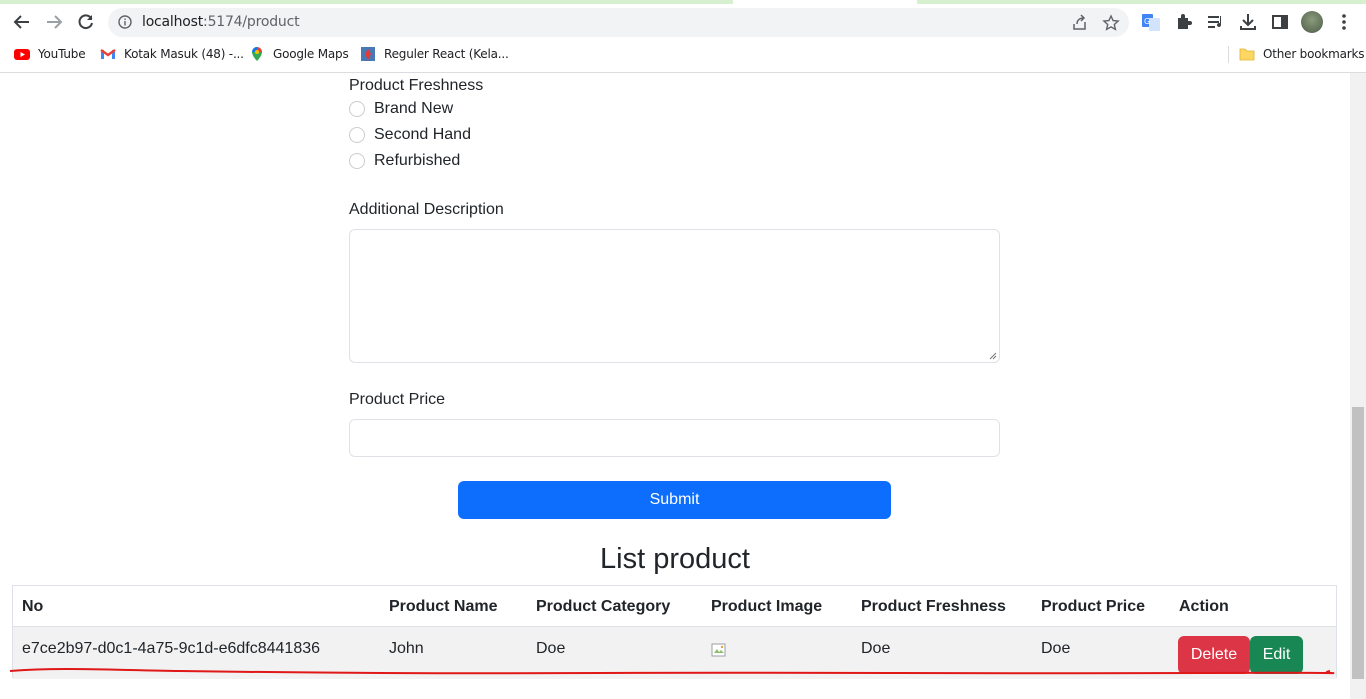  What do you see at coordinates (1344, 22) in the screenshot?
I see `kebab-menu-icon` at bounding box center [1344, 22].